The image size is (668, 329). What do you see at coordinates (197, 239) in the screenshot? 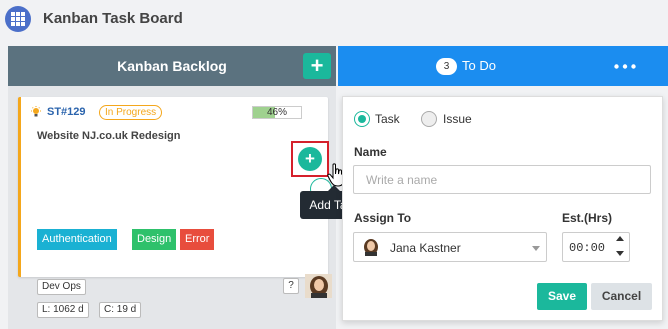
I see `tag-error: Error` at bounding box center [197, 239].